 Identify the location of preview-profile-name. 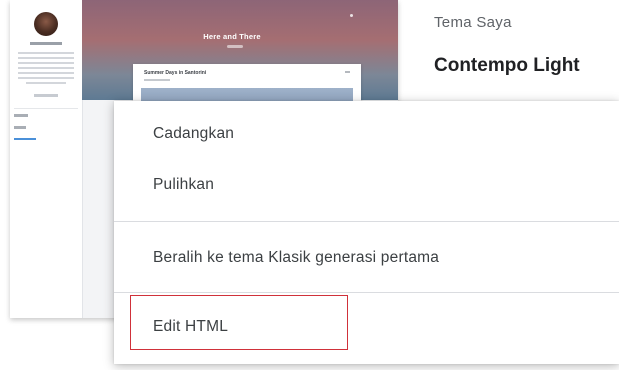
(46, 43).